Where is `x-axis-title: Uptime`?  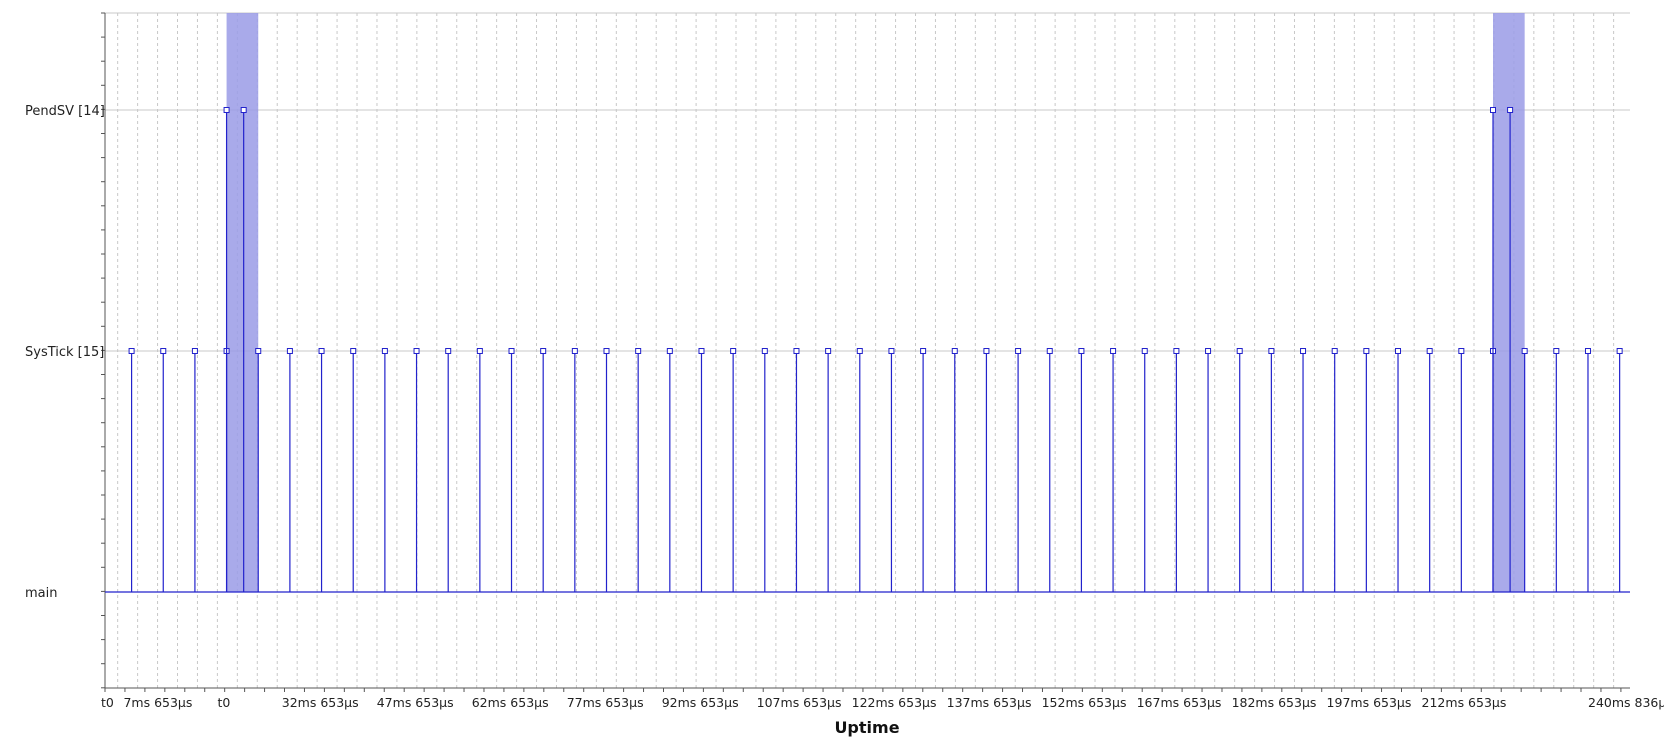 x-axis-title: Uptime is located at coordinates (866, 727).